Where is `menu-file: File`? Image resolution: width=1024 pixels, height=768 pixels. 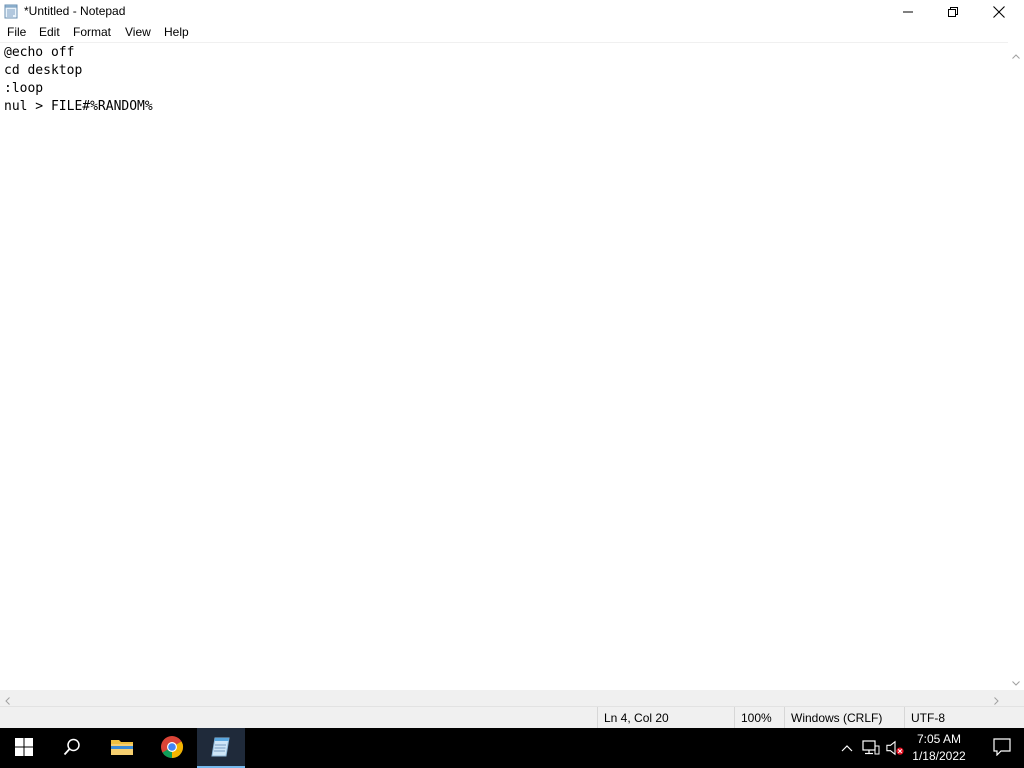
menu-file: File is located at coordinates (16, 32).